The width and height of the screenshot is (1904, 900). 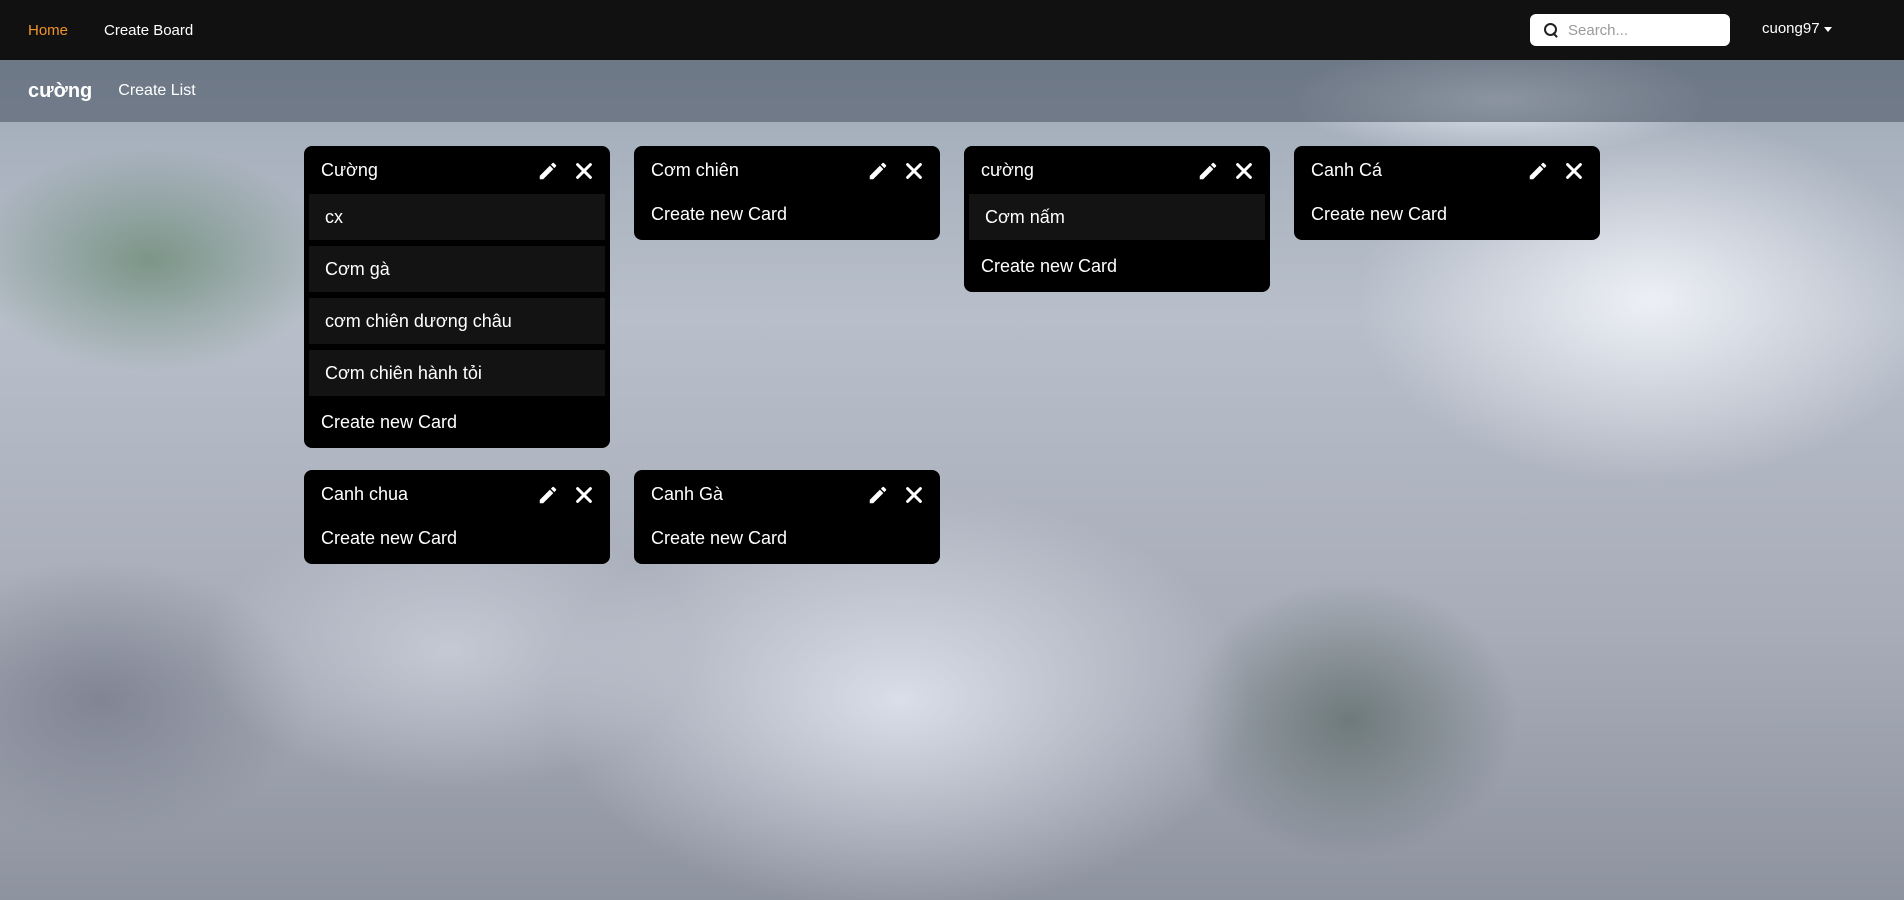 I want to click on top-navbar: Home Create Board cuong97, so click(x=952, y=30).